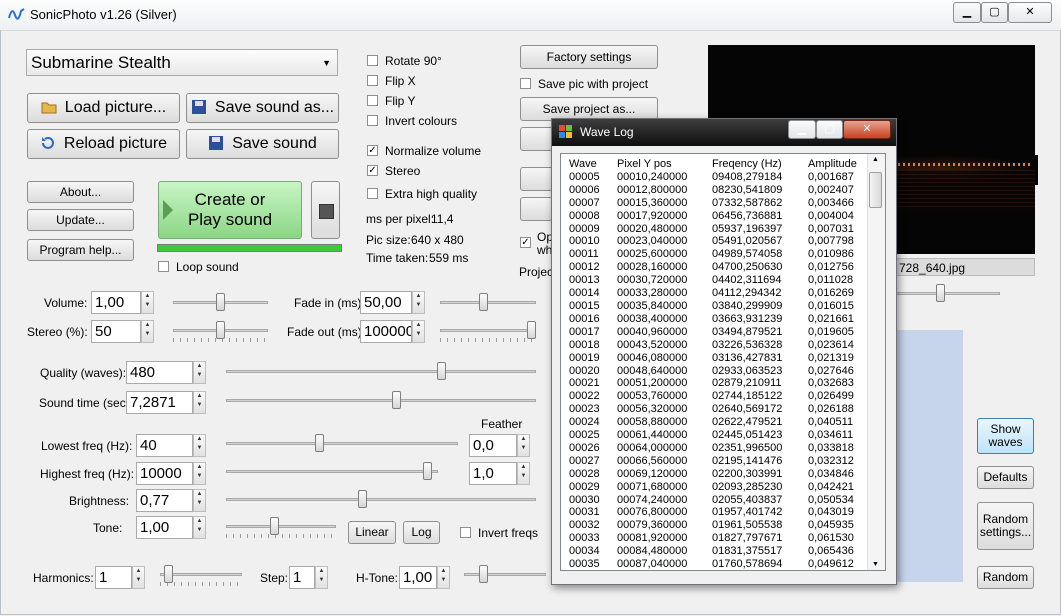 Image resolution: width=1061 pixels, height=616 pixels. I want to click on save-pic-with-project-checkbox, so click(525, 83).